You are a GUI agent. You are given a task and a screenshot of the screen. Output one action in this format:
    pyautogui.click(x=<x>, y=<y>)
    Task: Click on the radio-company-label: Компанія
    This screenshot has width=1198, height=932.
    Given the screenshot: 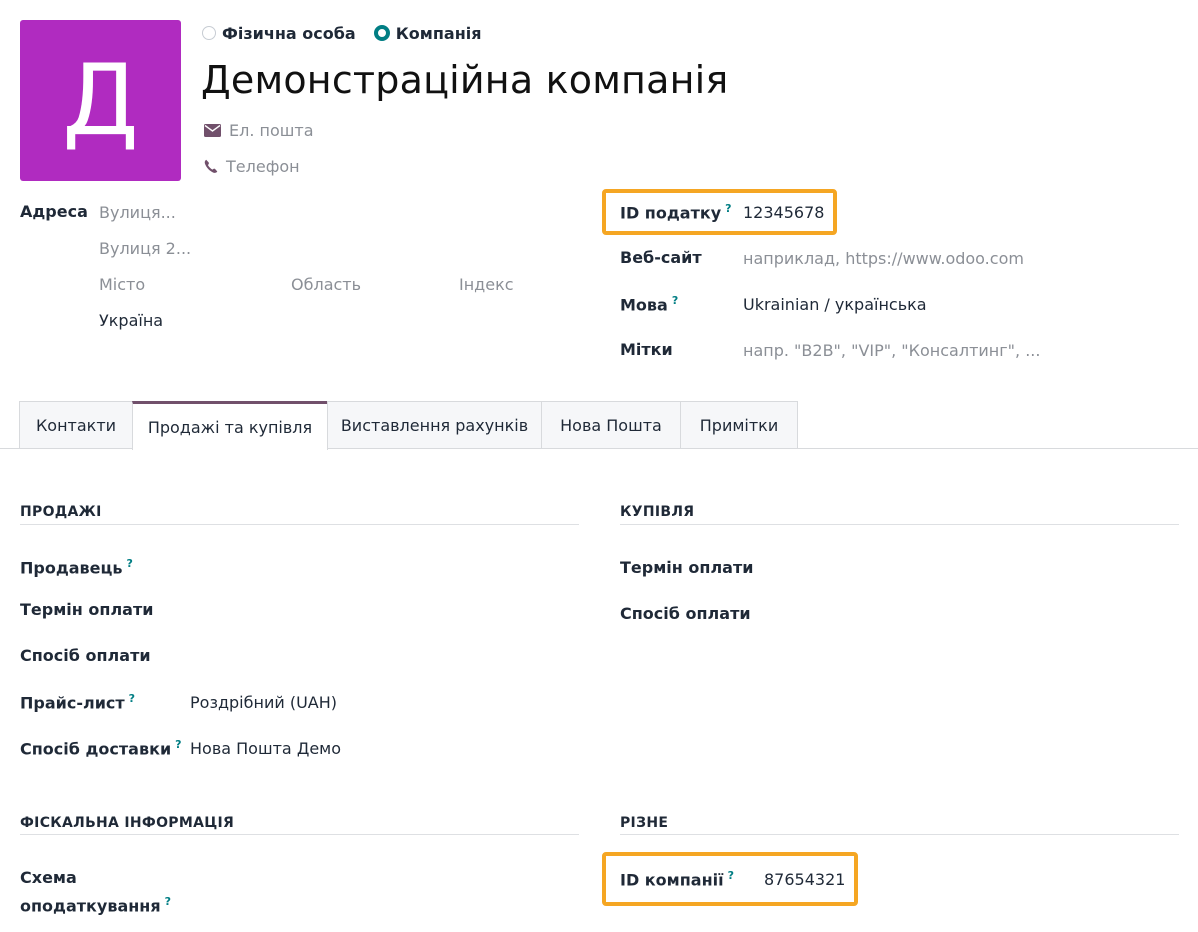 What is the action you would take?
    pyautogui.click(x=439, y=33)
    